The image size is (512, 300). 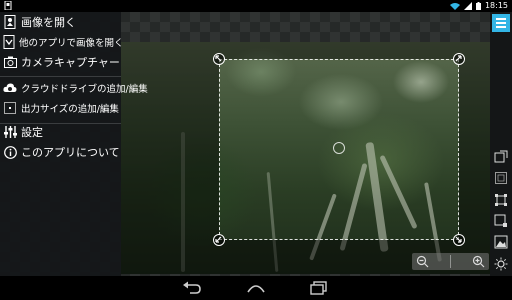 What do you see at coordinates (70, 109) in the screenshot?
I see `menu-item-label: 出力サイズの追加/編集` at bounding box center [70, 109].